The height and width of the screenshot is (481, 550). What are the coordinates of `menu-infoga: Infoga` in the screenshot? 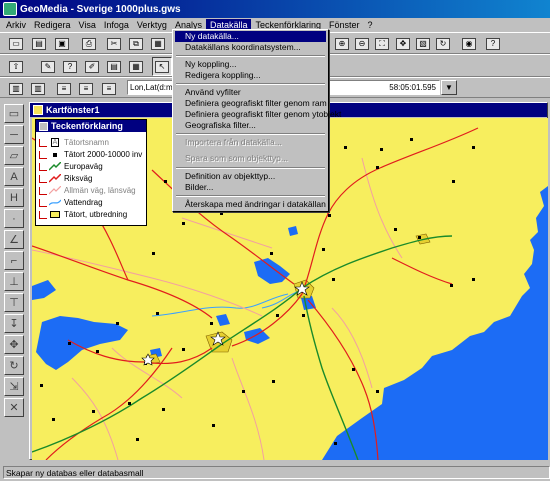 It's located at (116, 25).